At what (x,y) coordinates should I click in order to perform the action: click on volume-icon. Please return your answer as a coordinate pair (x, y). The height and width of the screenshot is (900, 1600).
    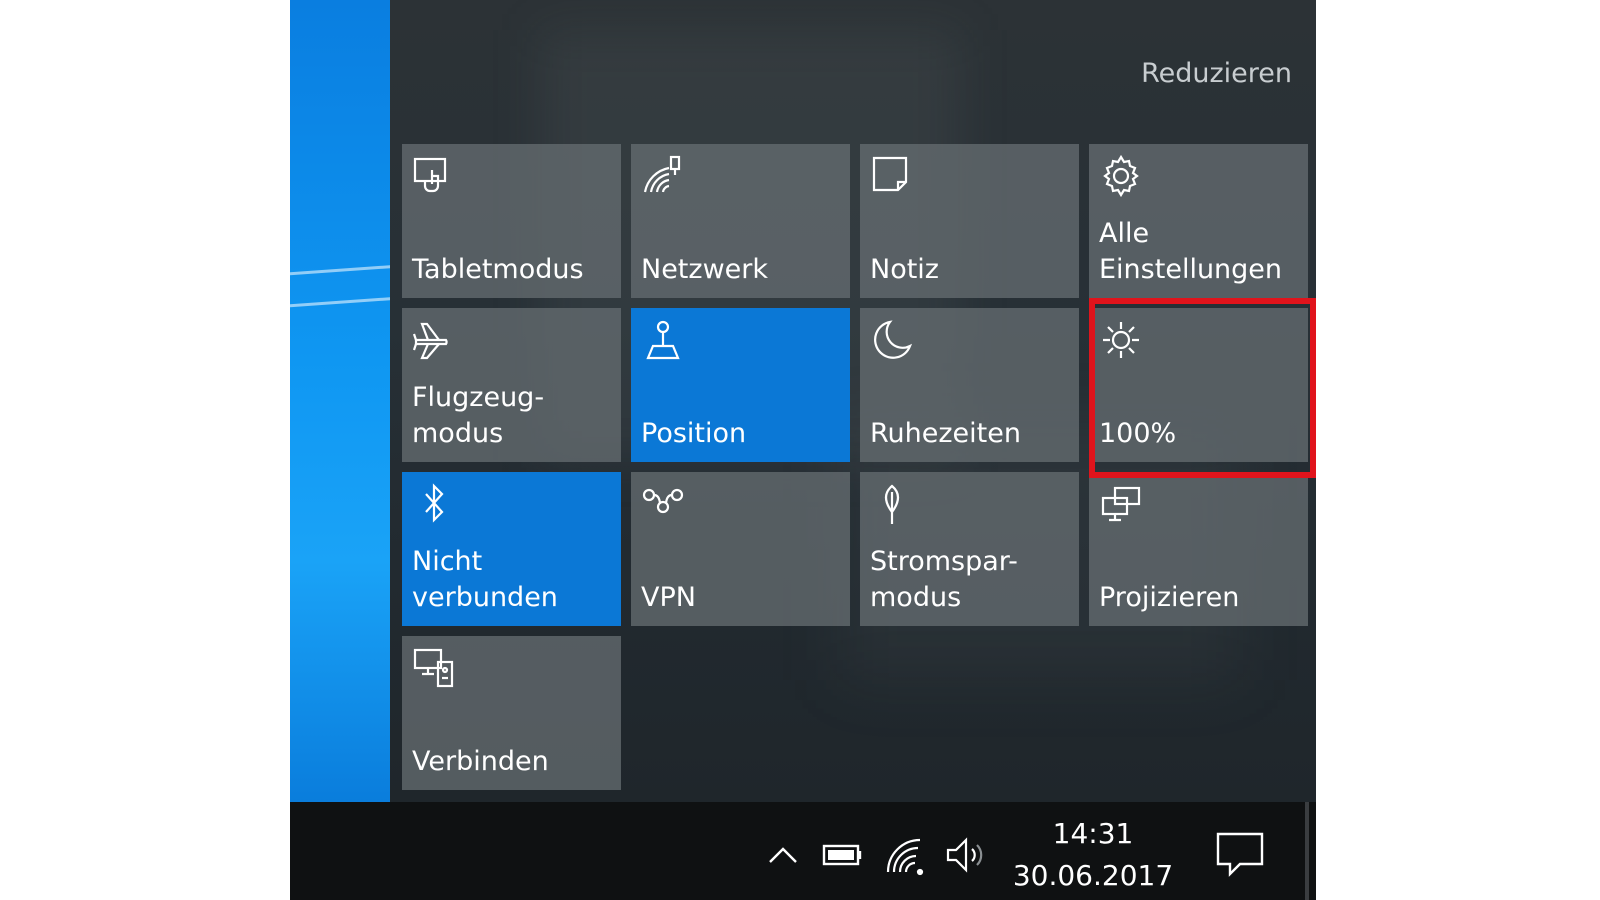
    Looking at the image, I should click on (965, 855).